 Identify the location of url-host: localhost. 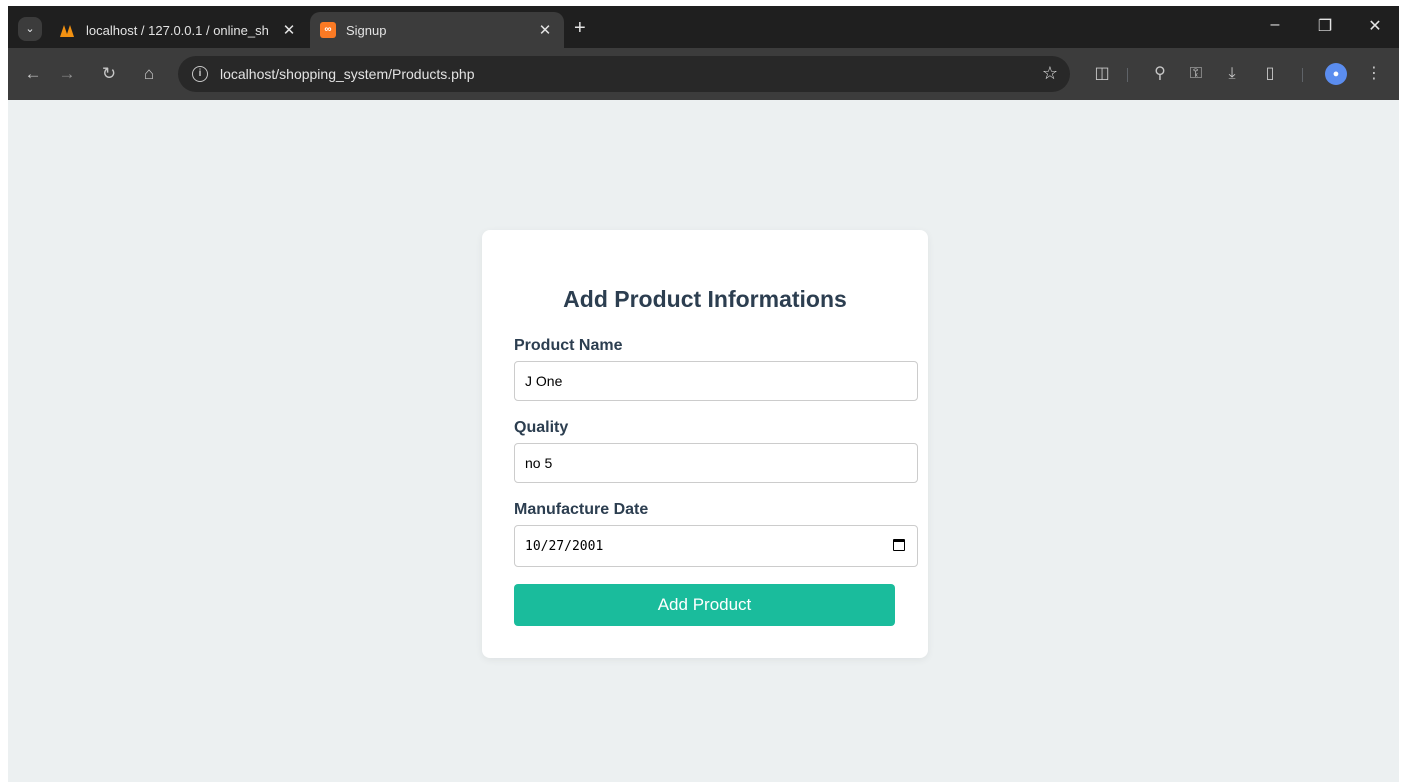
(248, 74).